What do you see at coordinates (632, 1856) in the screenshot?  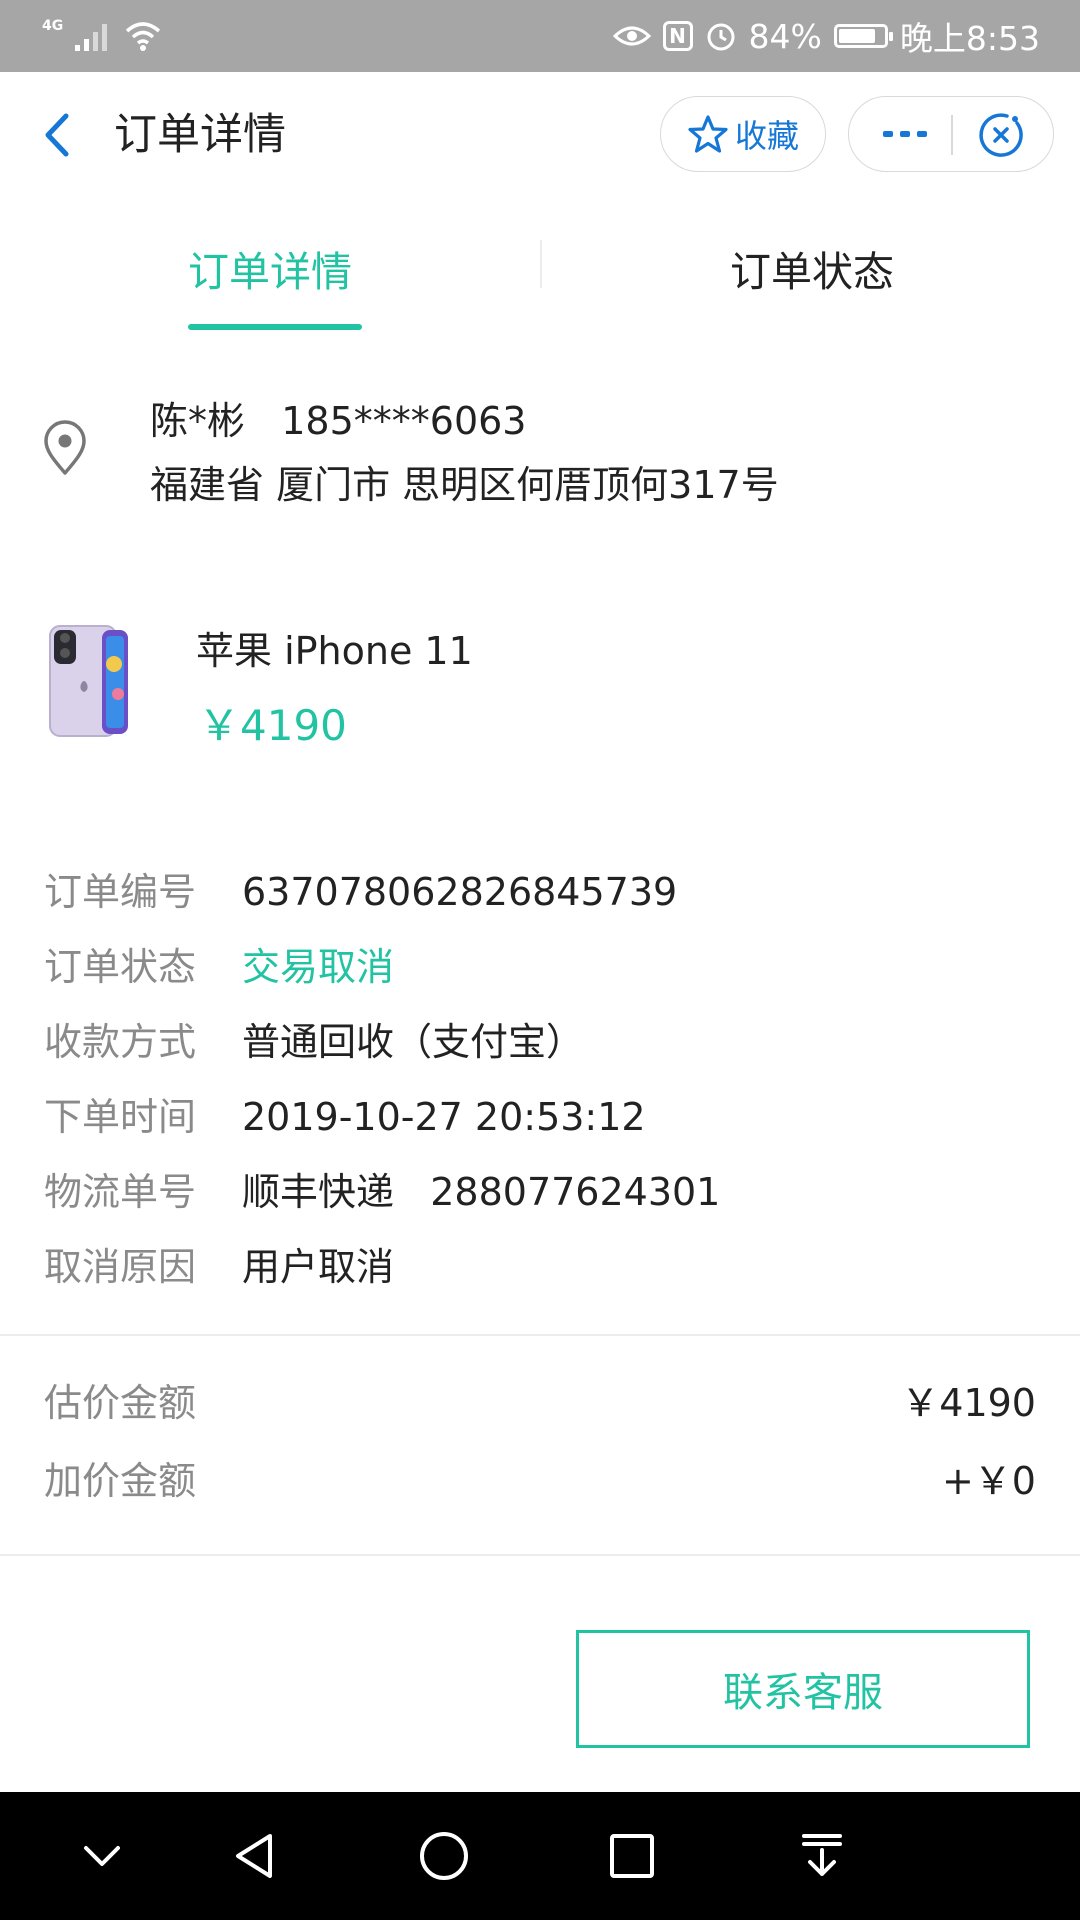 I see `recents-square-icon` at bounding box center [632, 1856].